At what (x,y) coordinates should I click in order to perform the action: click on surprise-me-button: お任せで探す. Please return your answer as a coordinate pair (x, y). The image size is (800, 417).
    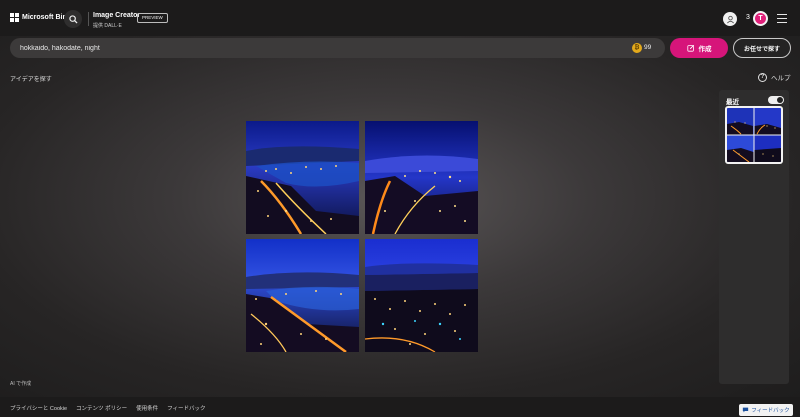
    Looking at the image, I should click on (762, 48).